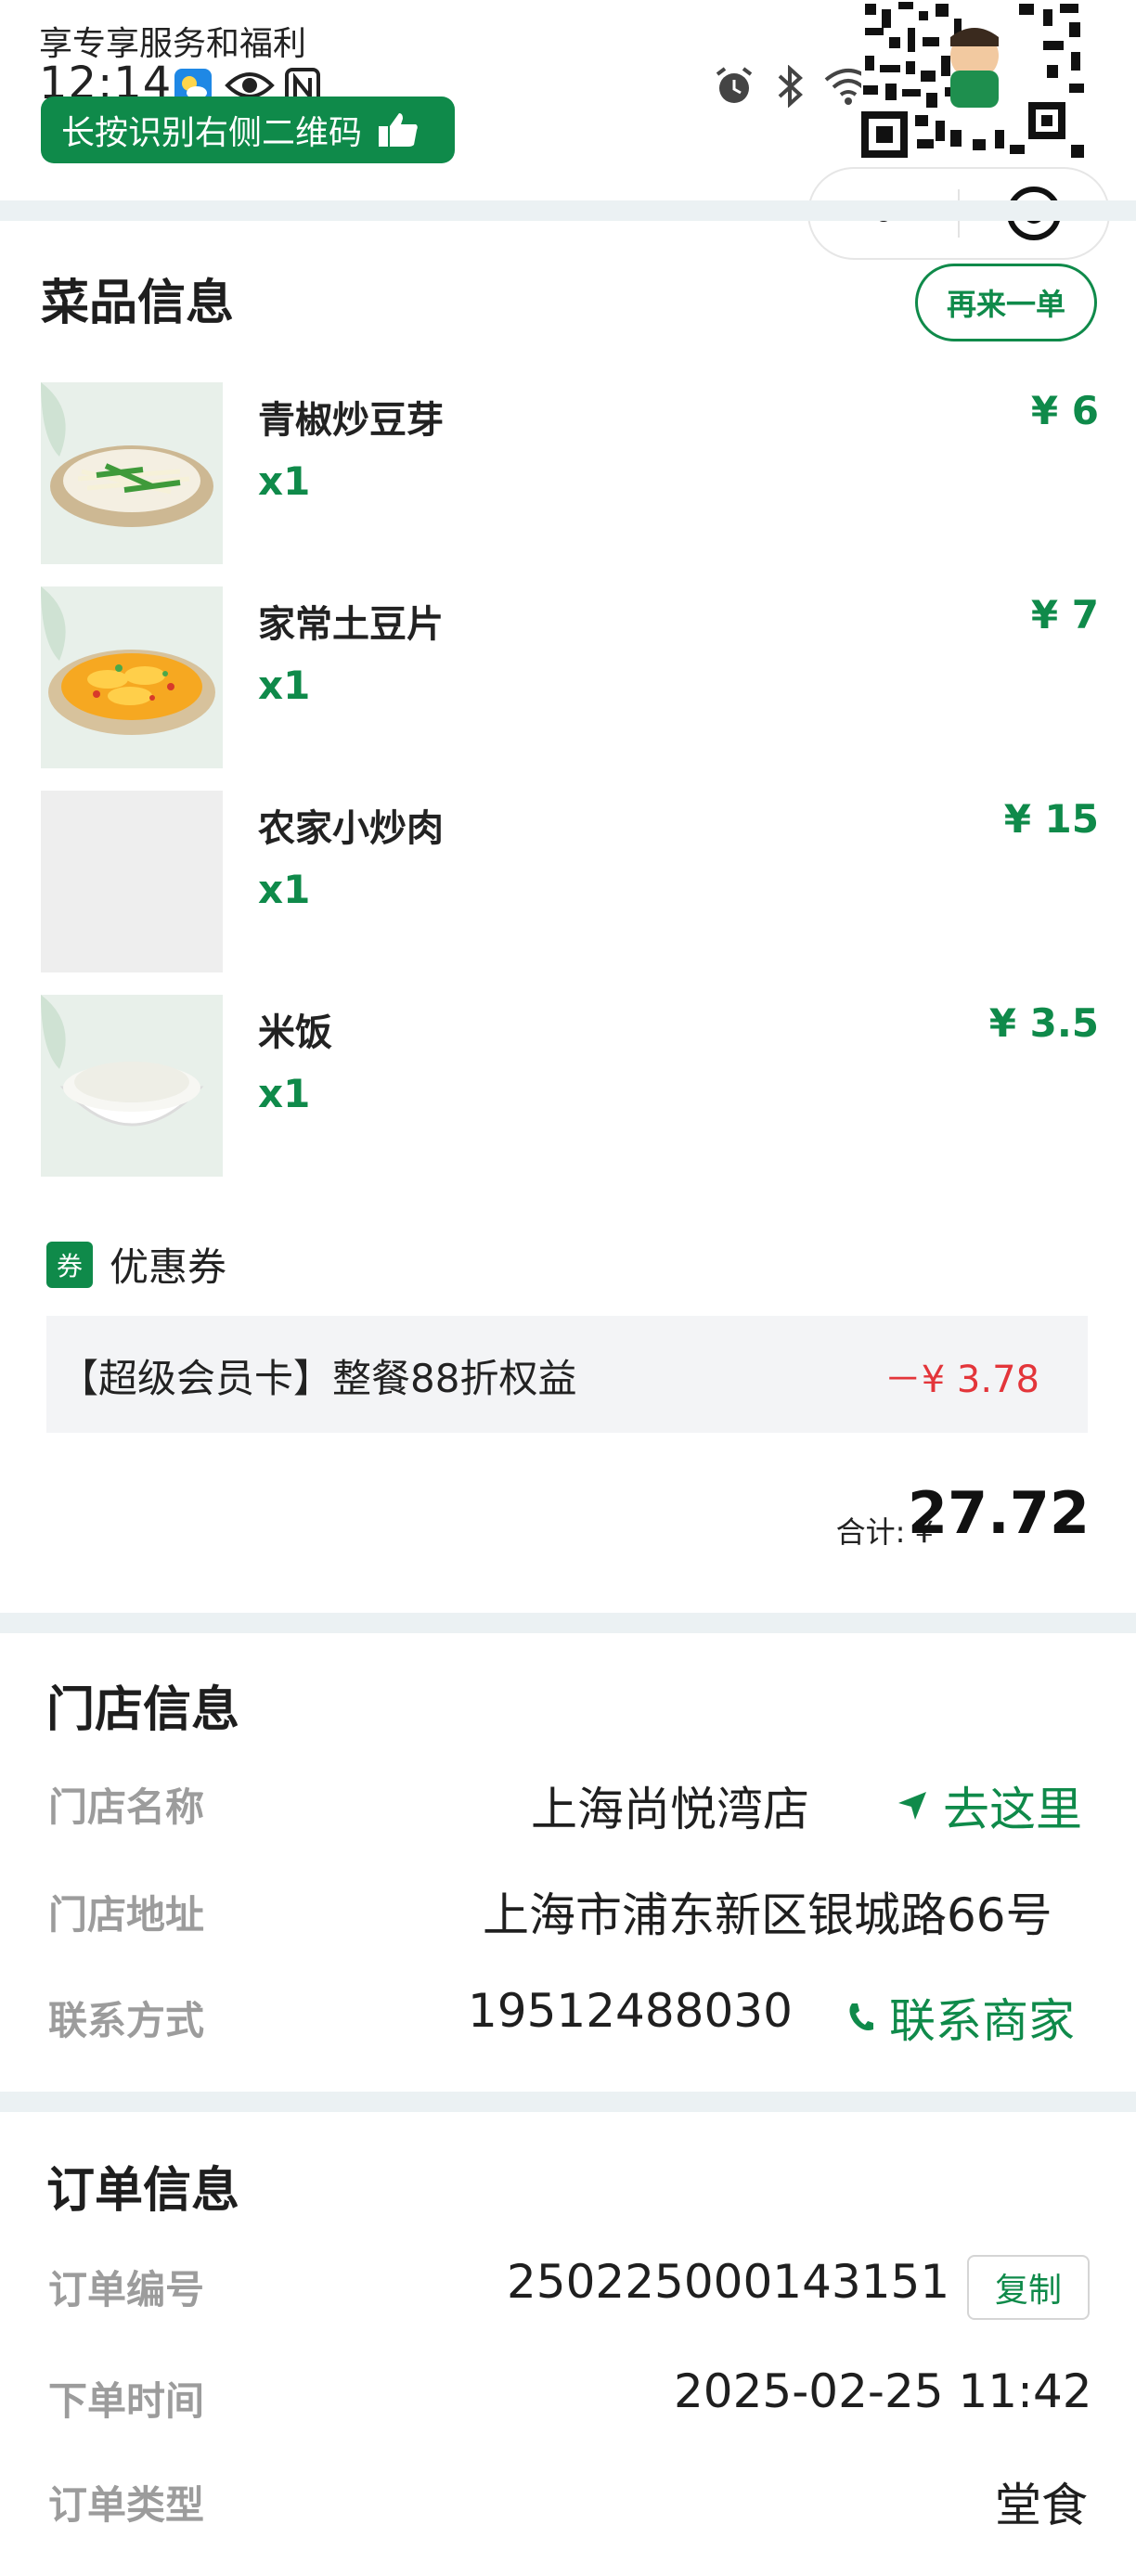 The height and width of the screenshot is (2576, 1136). Describe the element at coordinates (398, 130) in the screenshot. I see `thumb-right-icon` at that location.